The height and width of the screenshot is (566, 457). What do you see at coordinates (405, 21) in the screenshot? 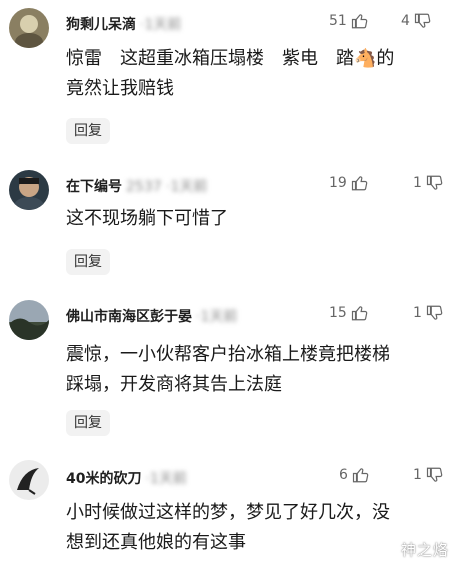
I see `dislike-count: 4` at bounding box center [405, 21].